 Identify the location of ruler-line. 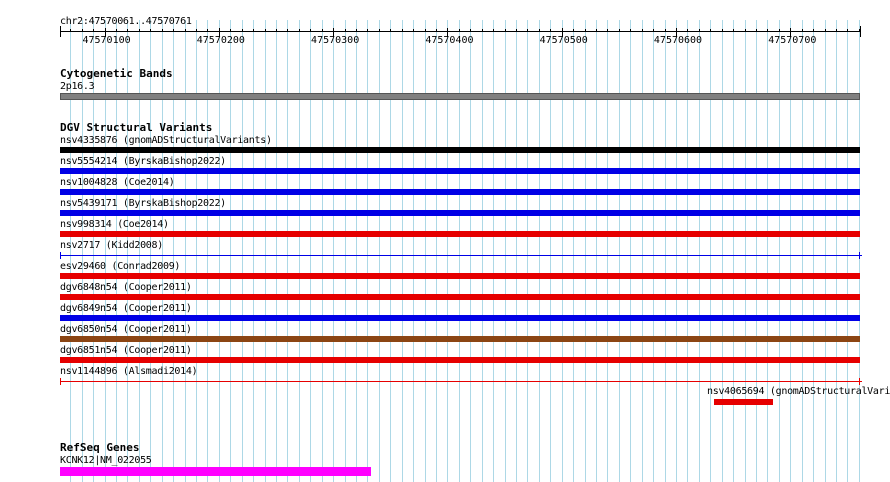
(460, 31).